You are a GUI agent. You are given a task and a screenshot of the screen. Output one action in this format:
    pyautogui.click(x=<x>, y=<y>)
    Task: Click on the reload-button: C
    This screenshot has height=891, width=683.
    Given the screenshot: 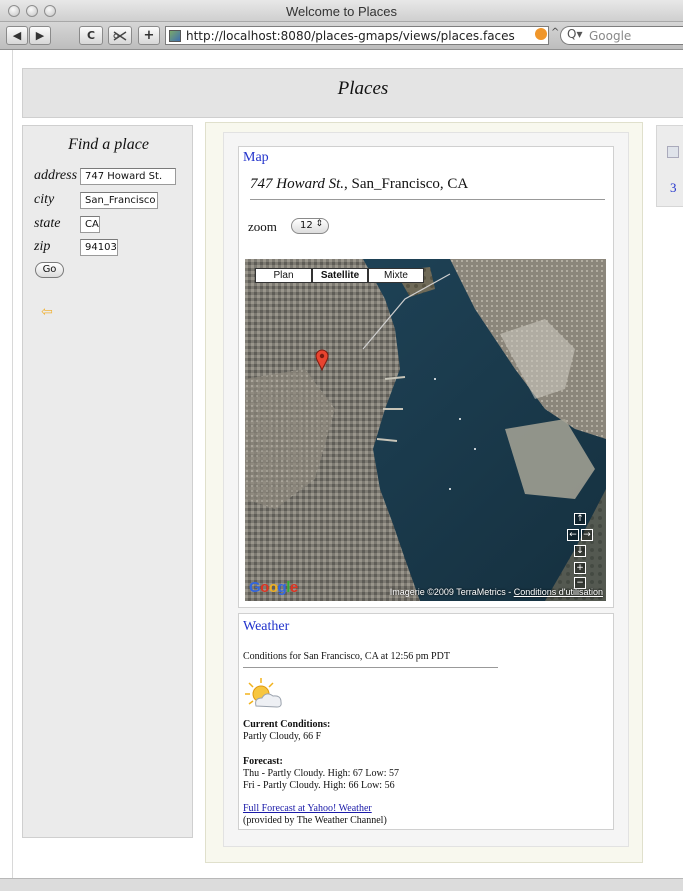 What is the action you would take?
    pyautogui.click(x=91, y=35)
    